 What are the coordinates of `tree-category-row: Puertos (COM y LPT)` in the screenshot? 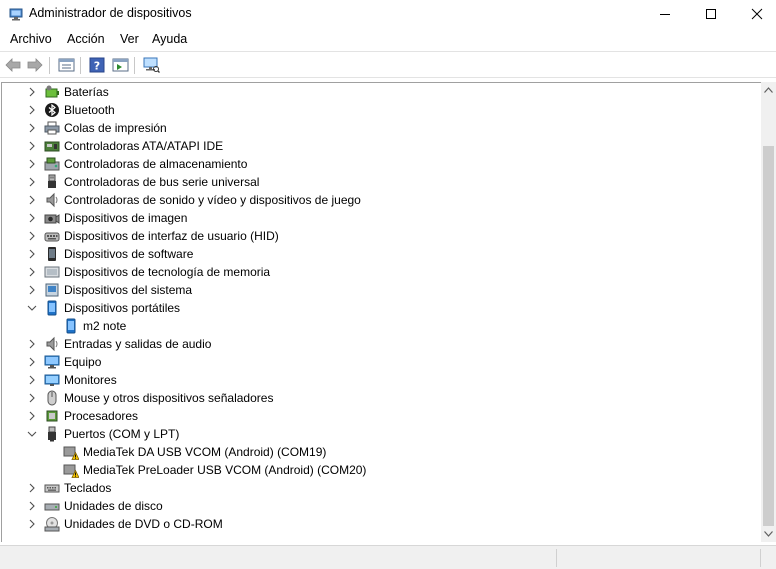 It's located at (381, 434).